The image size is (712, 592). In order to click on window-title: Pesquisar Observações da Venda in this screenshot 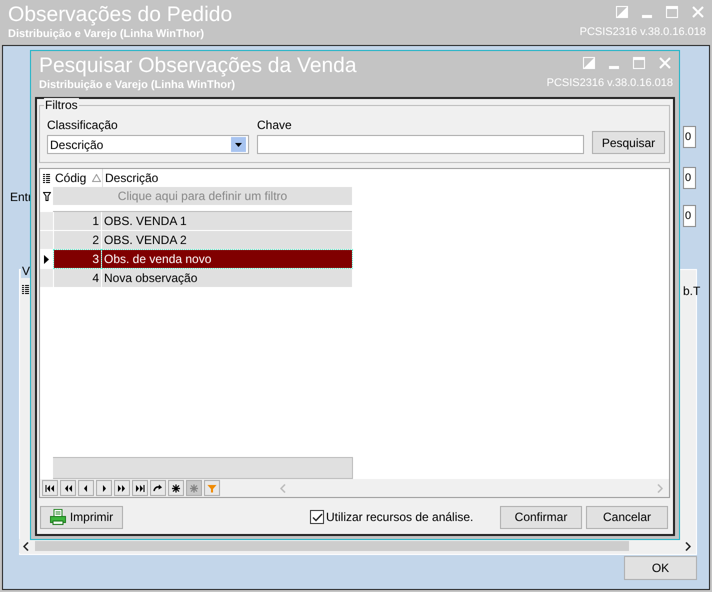, I will do `click(198, 66)`.